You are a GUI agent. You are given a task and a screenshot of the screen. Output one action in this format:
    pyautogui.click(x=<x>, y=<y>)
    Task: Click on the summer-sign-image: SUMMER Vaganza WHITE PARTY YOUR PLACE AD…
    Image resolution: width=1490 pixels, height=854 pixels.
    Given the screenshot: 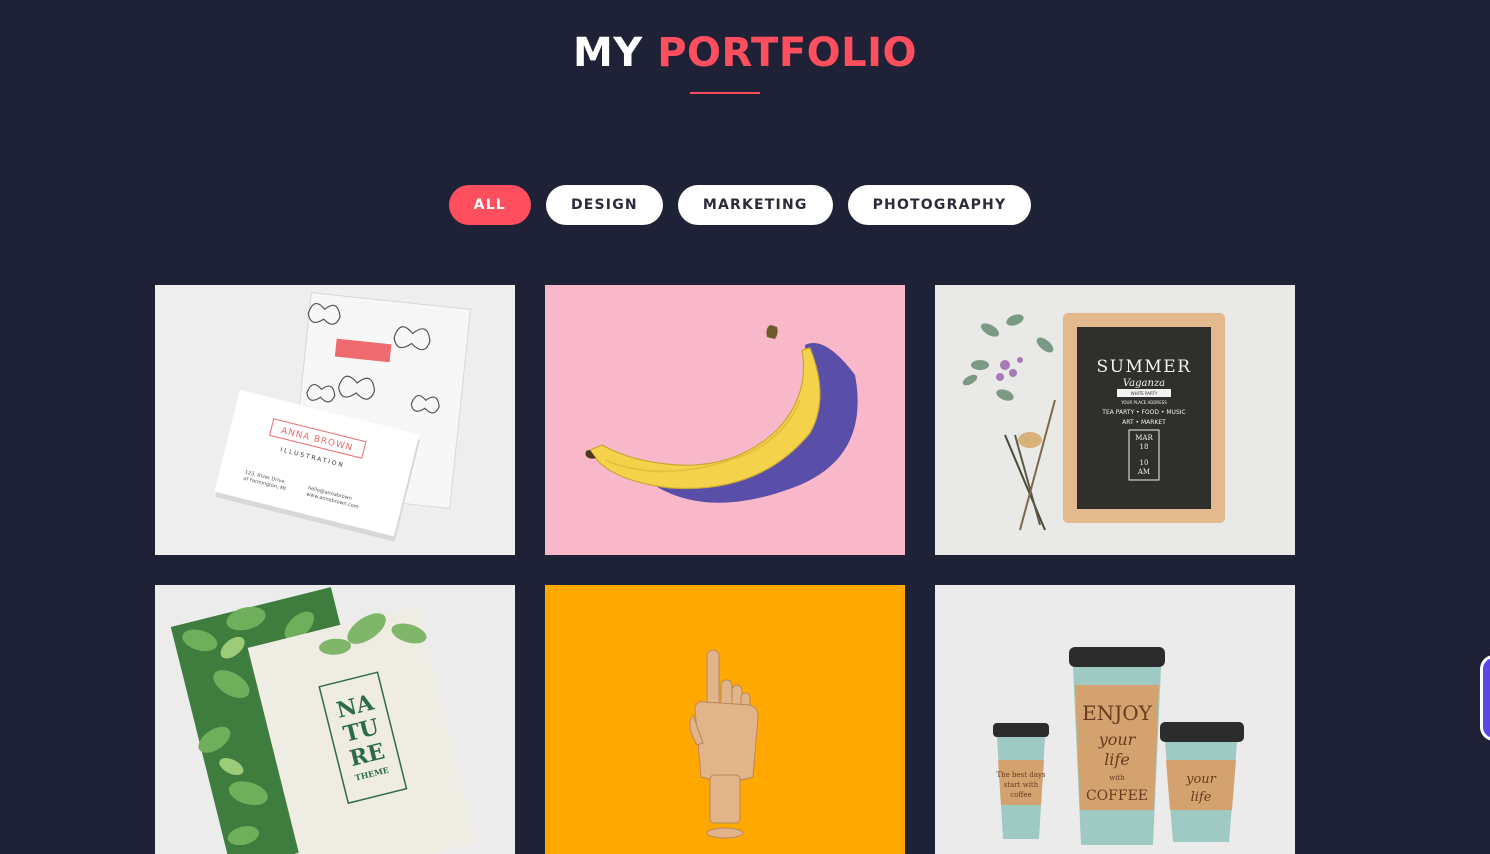 What is the action you would take?
    pyautogui.click(x=1115, y=420)
    